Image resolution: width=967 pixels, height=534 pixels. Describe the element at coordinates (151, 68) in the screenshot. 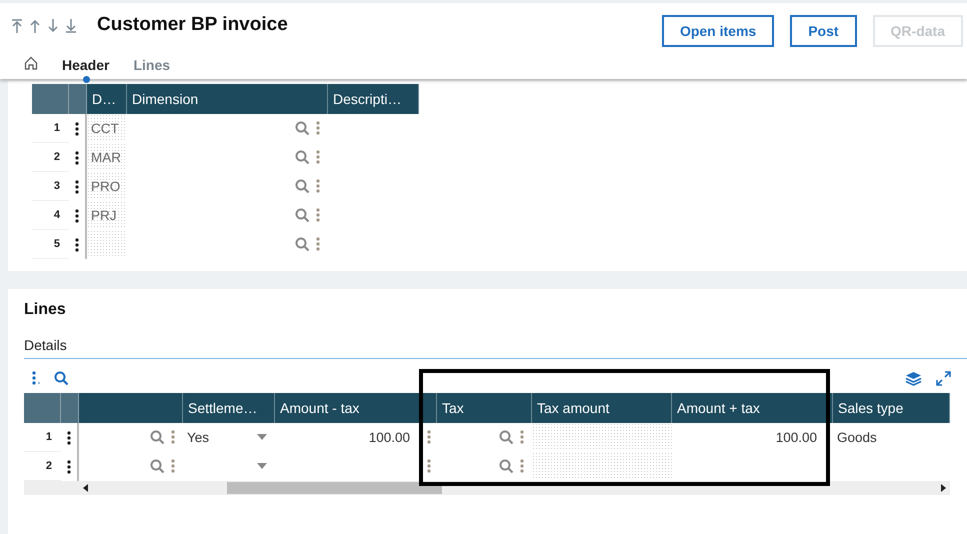

I see `tab: Lines` at that location.